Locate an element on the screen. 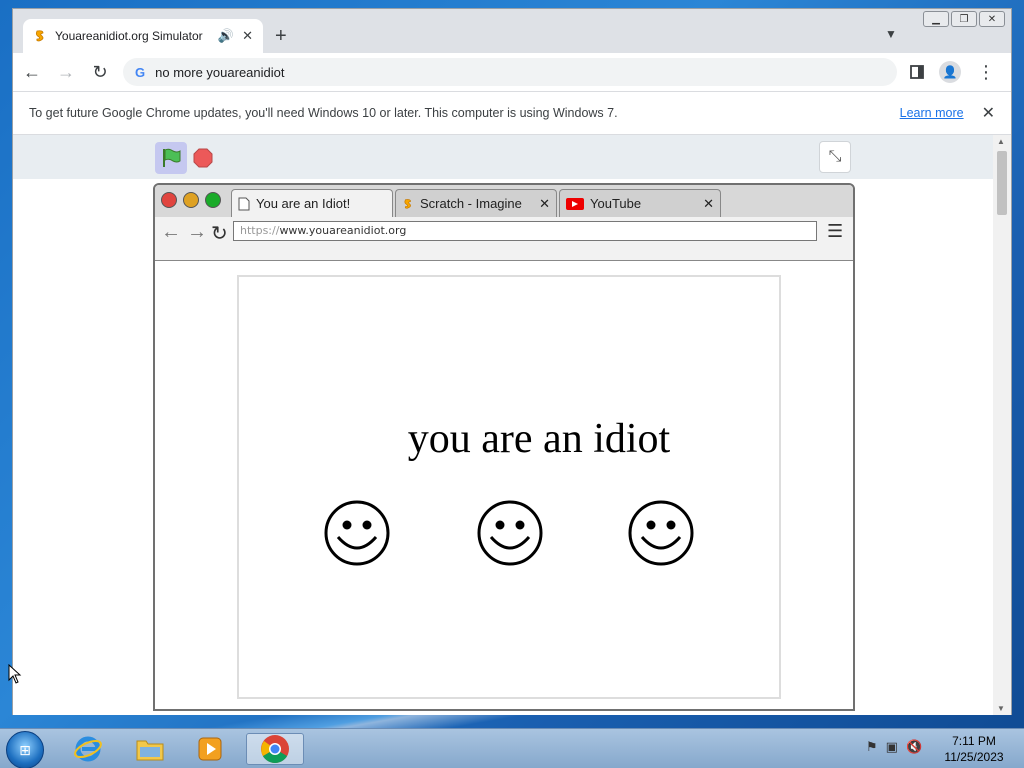 This screenshot has width=1024, height=768. scroll-down-icon: ▼ is located at coordinates (1001, 708).